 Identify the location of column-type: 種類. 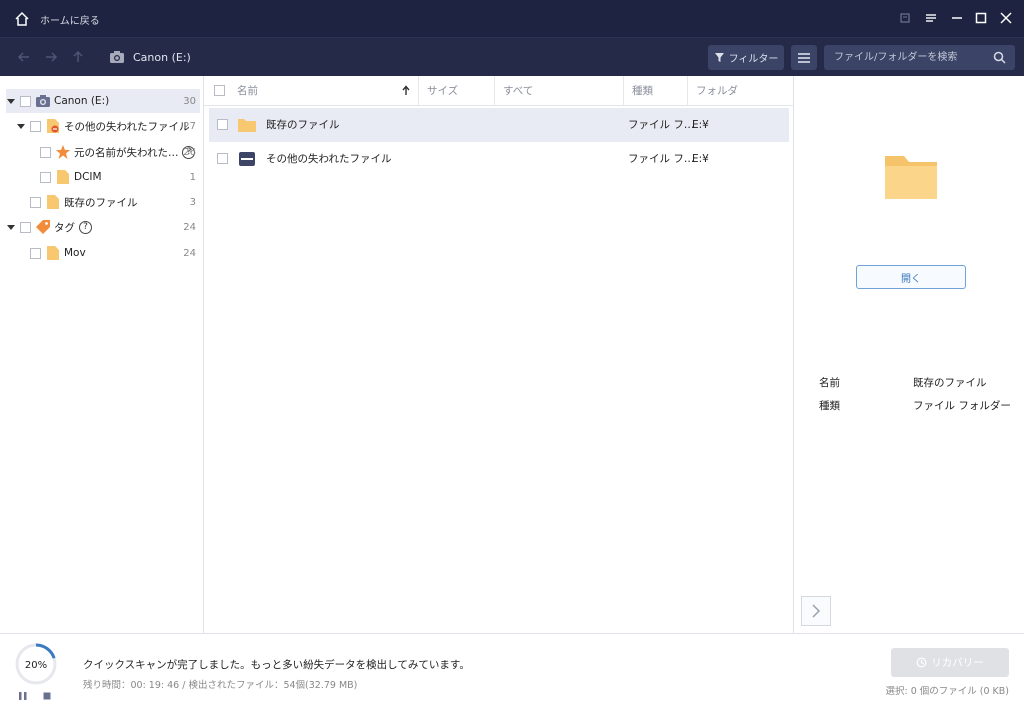
(655, 91).